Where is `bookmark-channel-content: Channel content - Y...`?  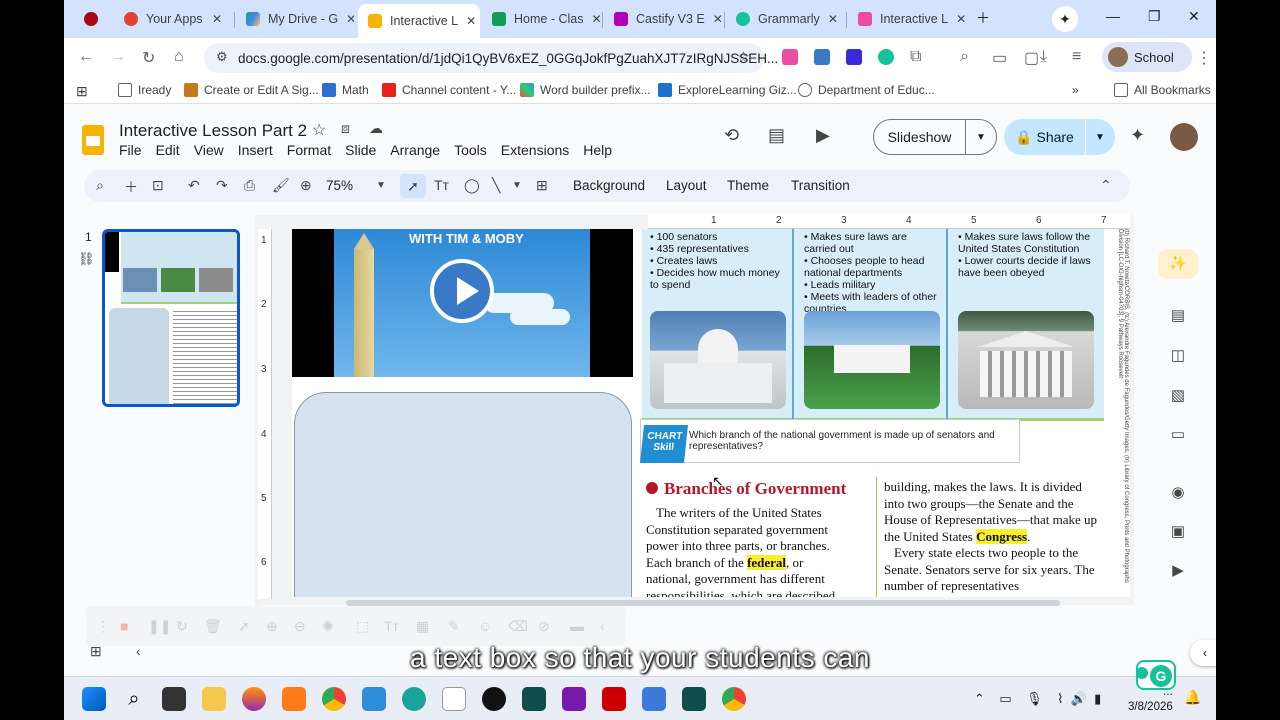 bookmark-channel-content: Channel content - Y... is located at coordinates (449, 90).